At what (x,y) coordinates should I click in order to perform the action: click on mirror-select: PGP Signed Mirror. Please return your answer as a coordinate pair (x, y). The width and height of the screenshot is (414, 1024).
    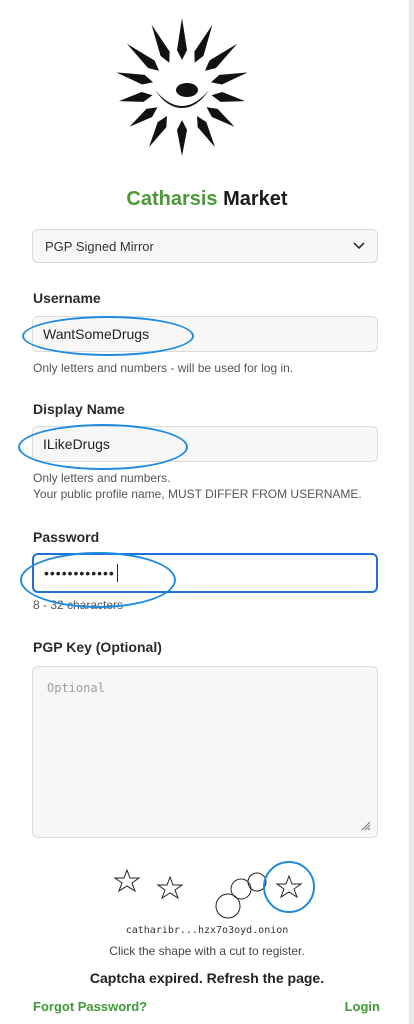
    Looking at the image, I should click on (205, 246).